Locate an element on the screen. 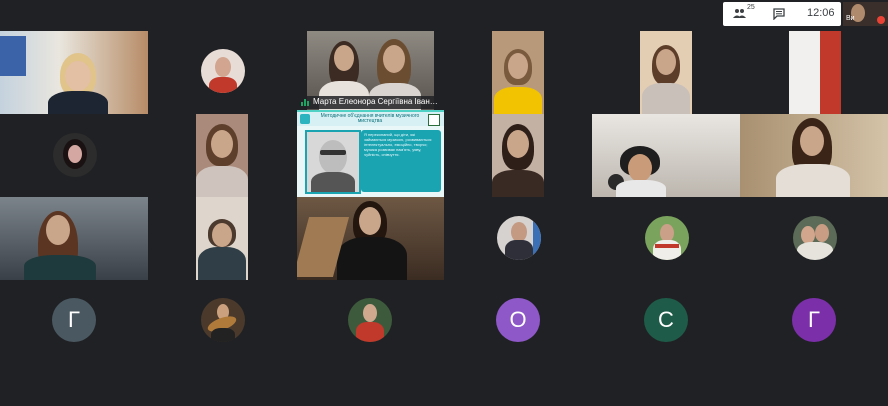 This screenshot has width=888, height=406. avatar-initial: С is located at coordinates (666, 320).